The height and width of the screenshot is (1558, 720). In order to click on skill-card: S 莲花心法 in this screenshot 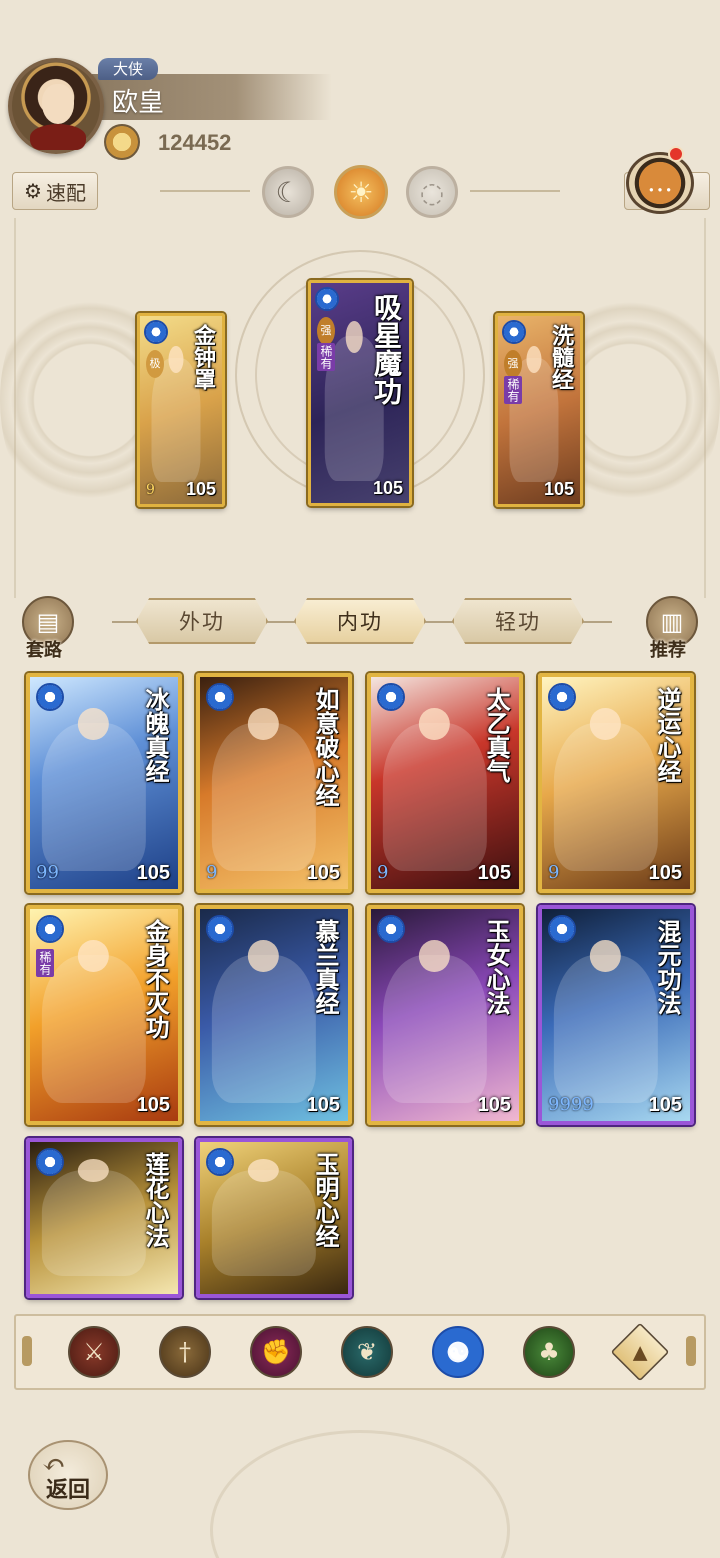, I will do `click(104, 1218)`.